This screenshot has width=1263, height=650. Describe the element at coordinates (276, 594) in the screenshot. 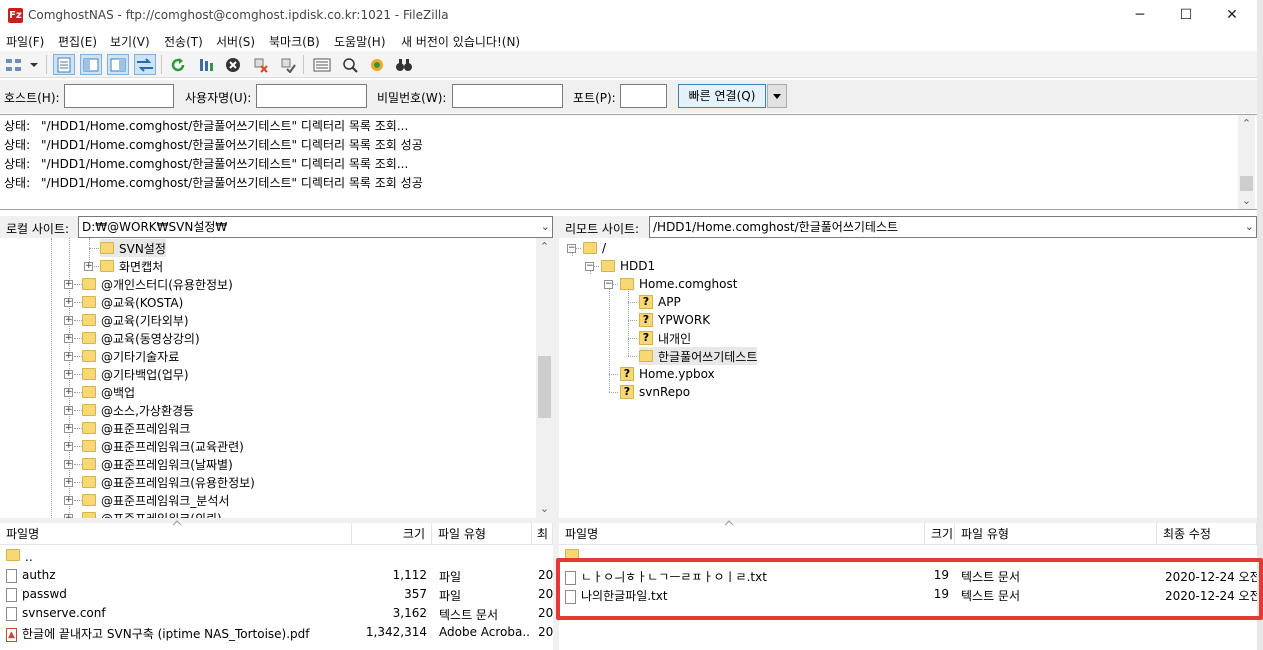

I see `list-item: passwd 357 파일 20` at that location.